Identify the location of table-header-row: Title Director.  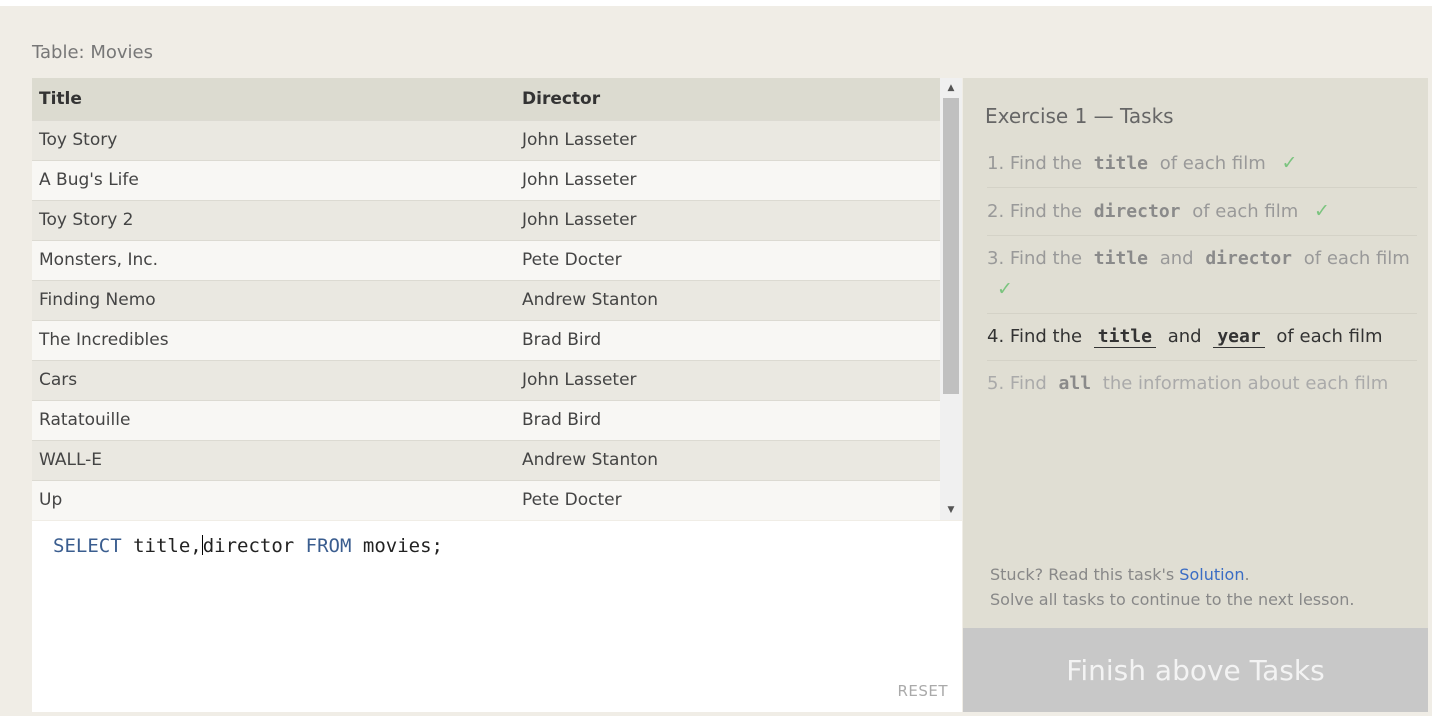
(486, 99).